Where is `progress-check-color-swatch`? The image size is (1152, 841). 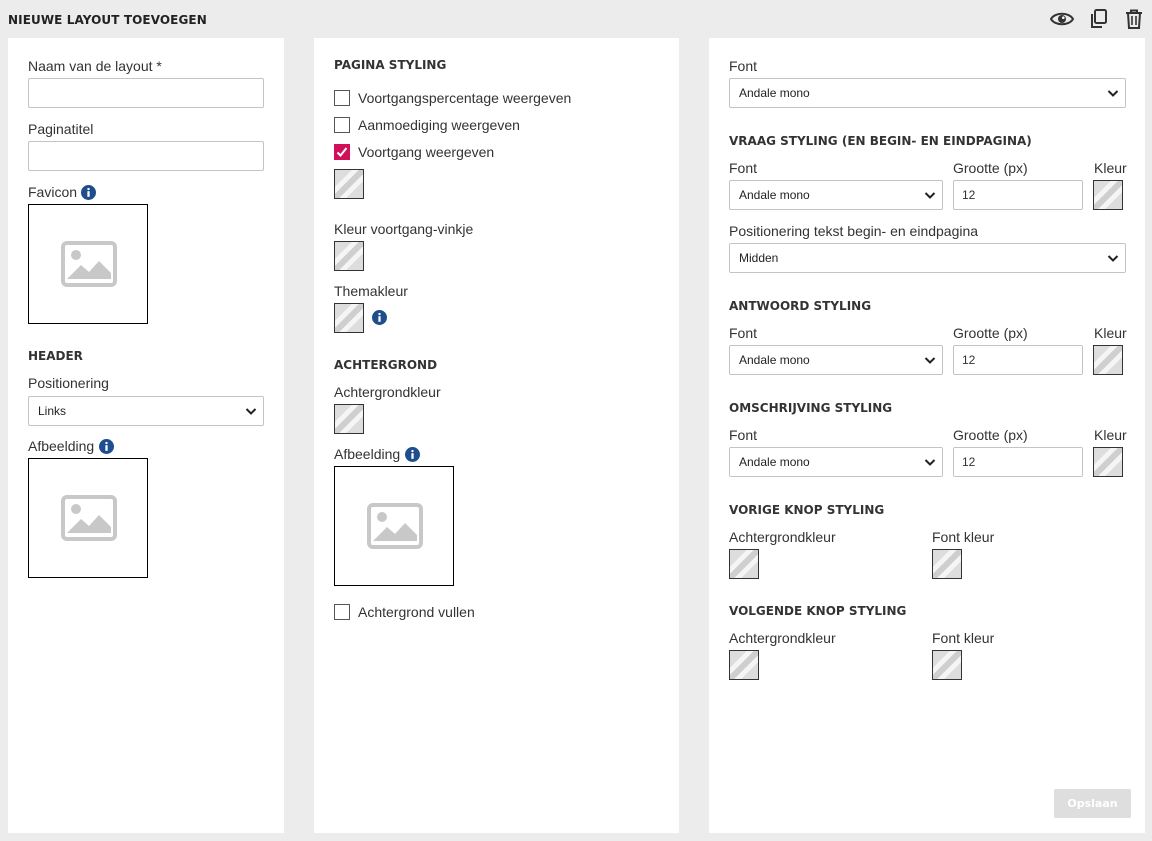
progress-check-color-swatch is located at coordinates (349, 256).